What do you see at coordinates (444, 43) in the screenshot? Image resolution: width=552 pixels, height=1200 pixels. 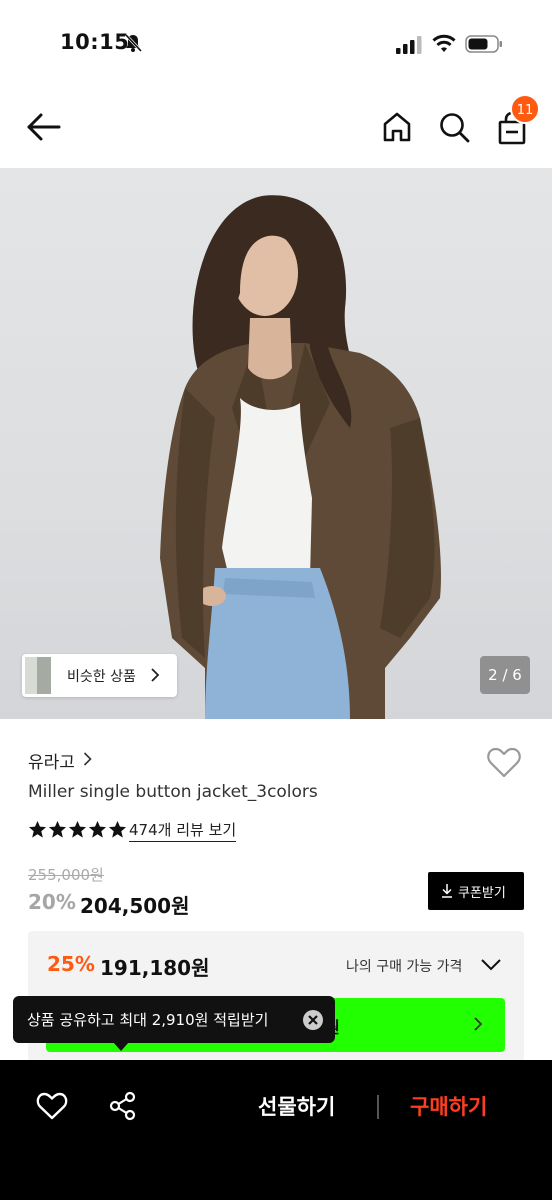 I see `wifi-icon` at bounding box center [444, 43].